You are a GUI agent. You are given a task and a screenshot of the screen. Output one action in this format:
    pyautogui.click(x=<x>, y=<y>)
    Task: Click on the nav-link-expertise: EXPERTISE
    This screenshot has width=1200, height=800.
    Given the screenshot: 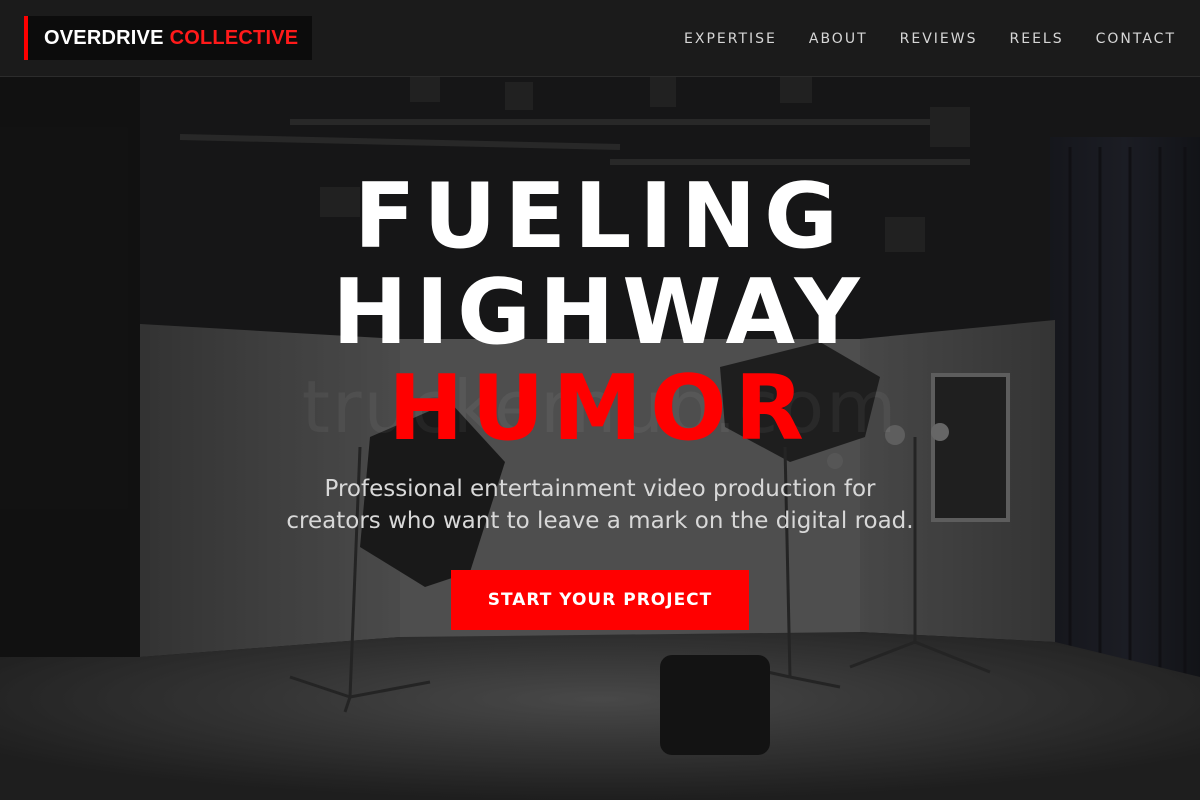 What is the action you would take?
    pyautogui.click(x=730, y=39)
    